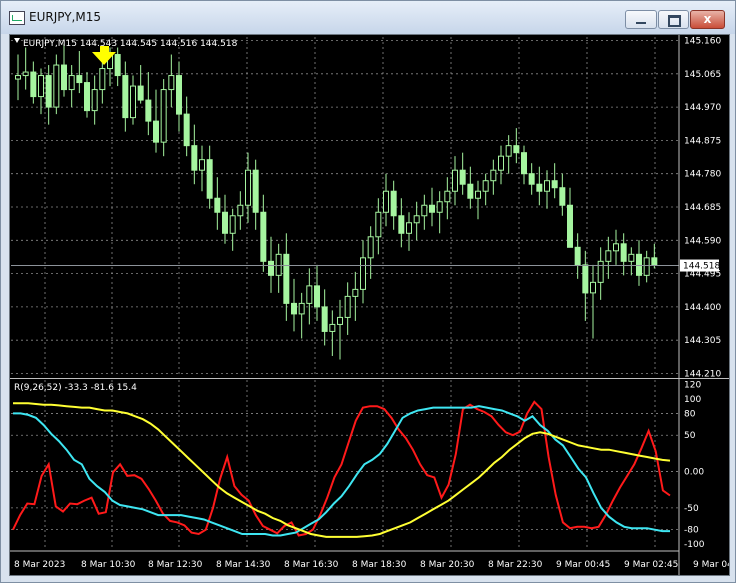 The width and height of the screenshot is (736, 583). What do you see at coordinates (368, 17) in the screenshot?
I see `title-bar: EURJPY,M15 x` at bounding box center [368, 17].